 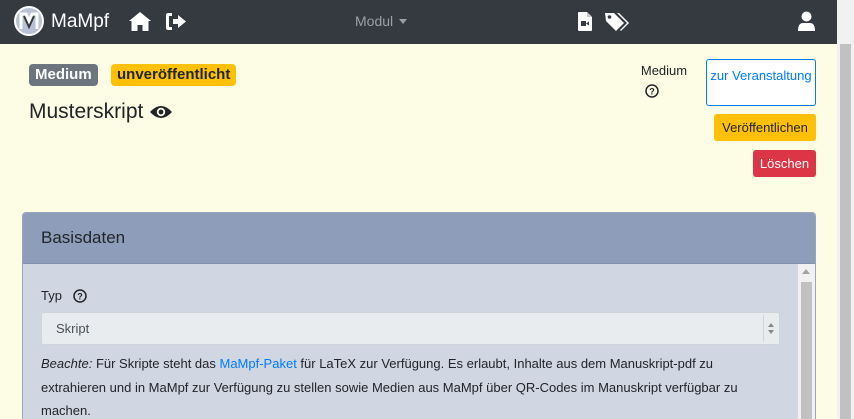 What do you see at coordinates (418, 22) in the screenshot?
I see `navbar: MaMpf Modul` at bounding box center [418, 22].